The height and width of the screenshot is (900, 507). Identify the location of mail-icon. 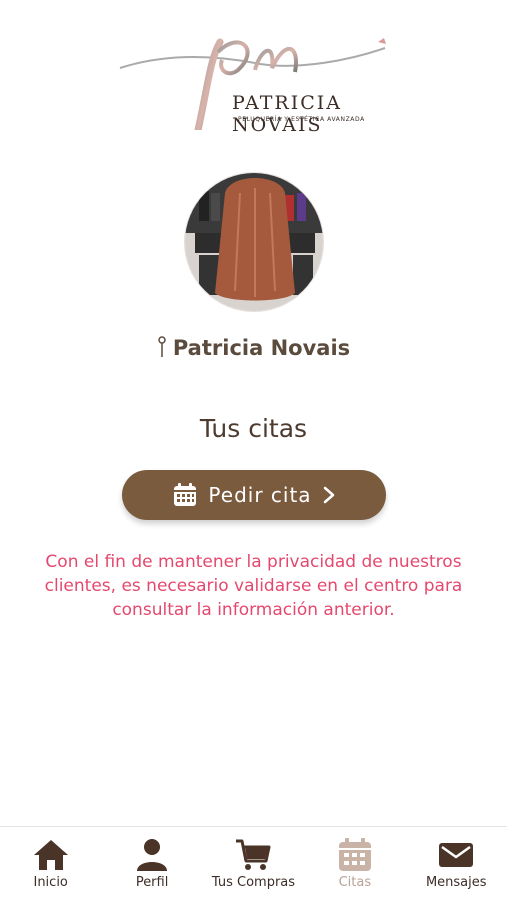
(456, 855).